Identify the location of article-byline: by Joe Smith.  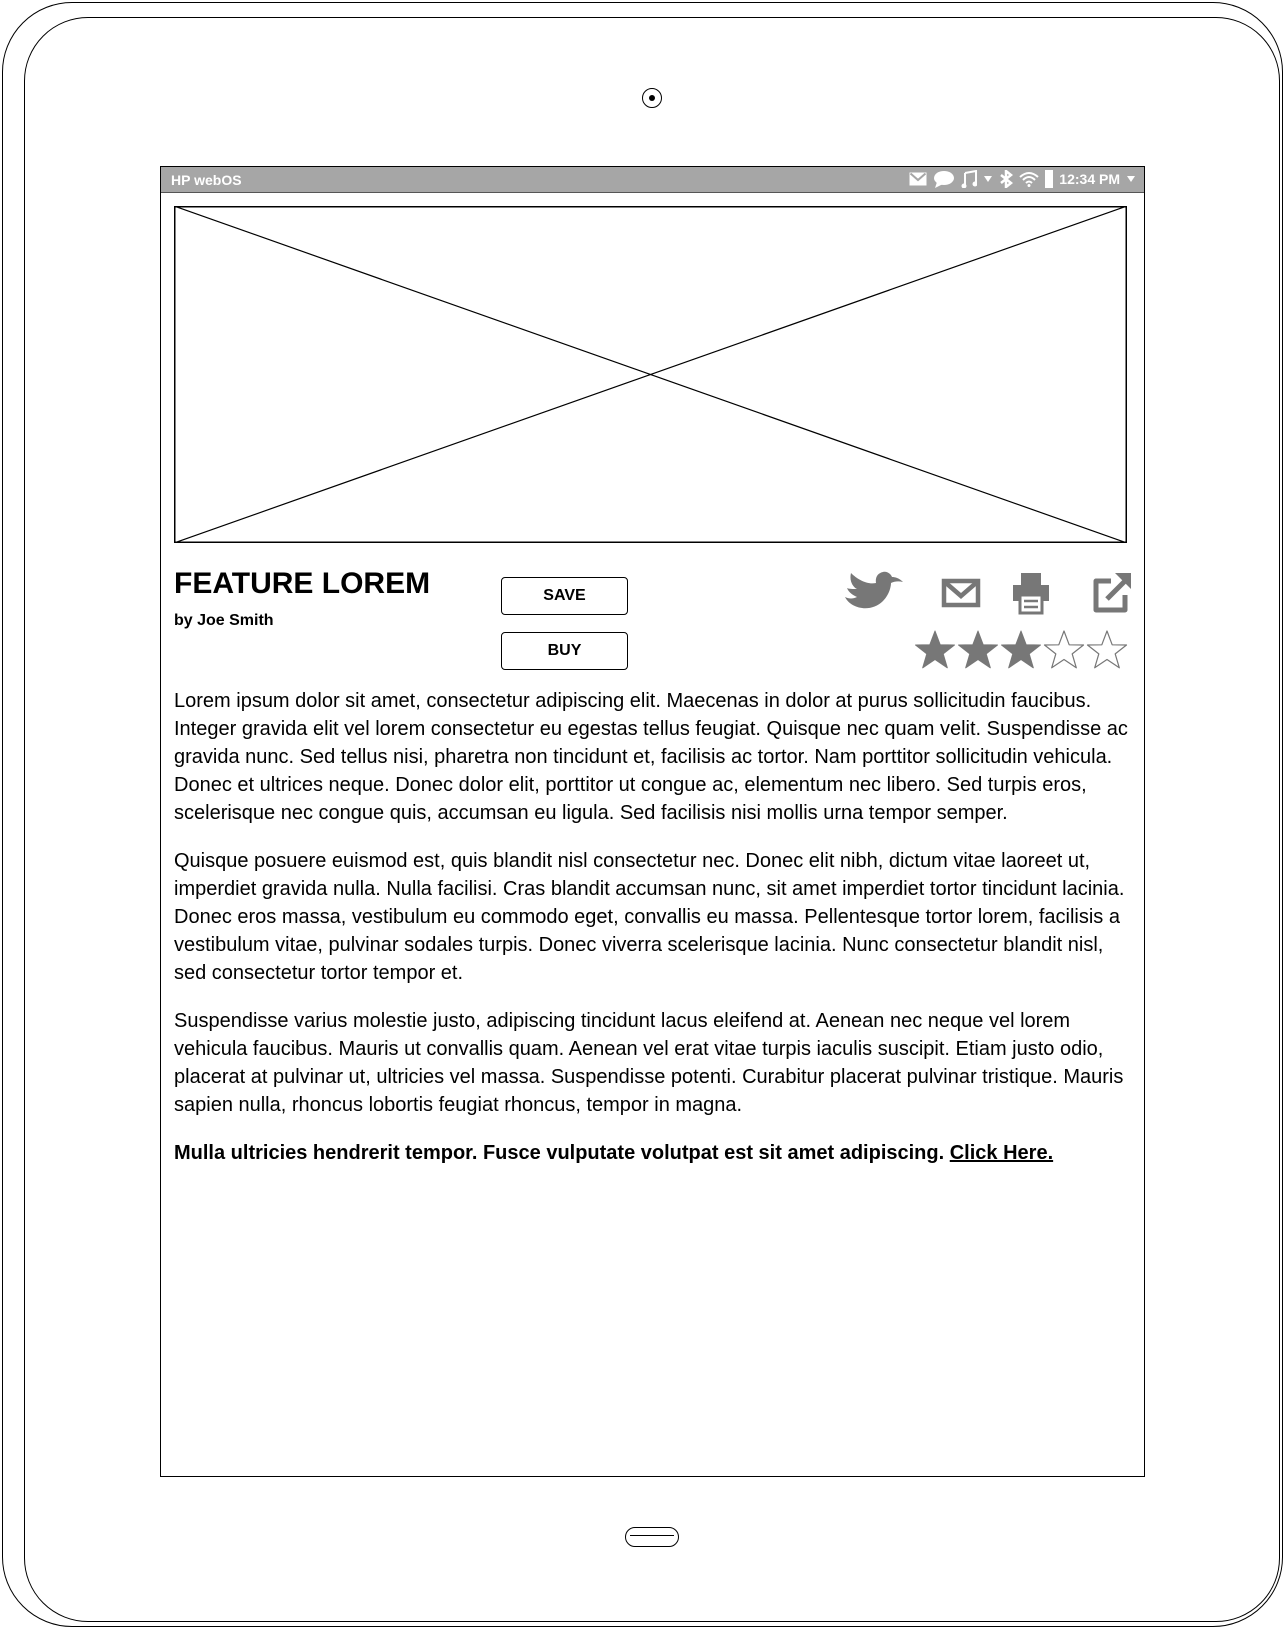
(224, 620).